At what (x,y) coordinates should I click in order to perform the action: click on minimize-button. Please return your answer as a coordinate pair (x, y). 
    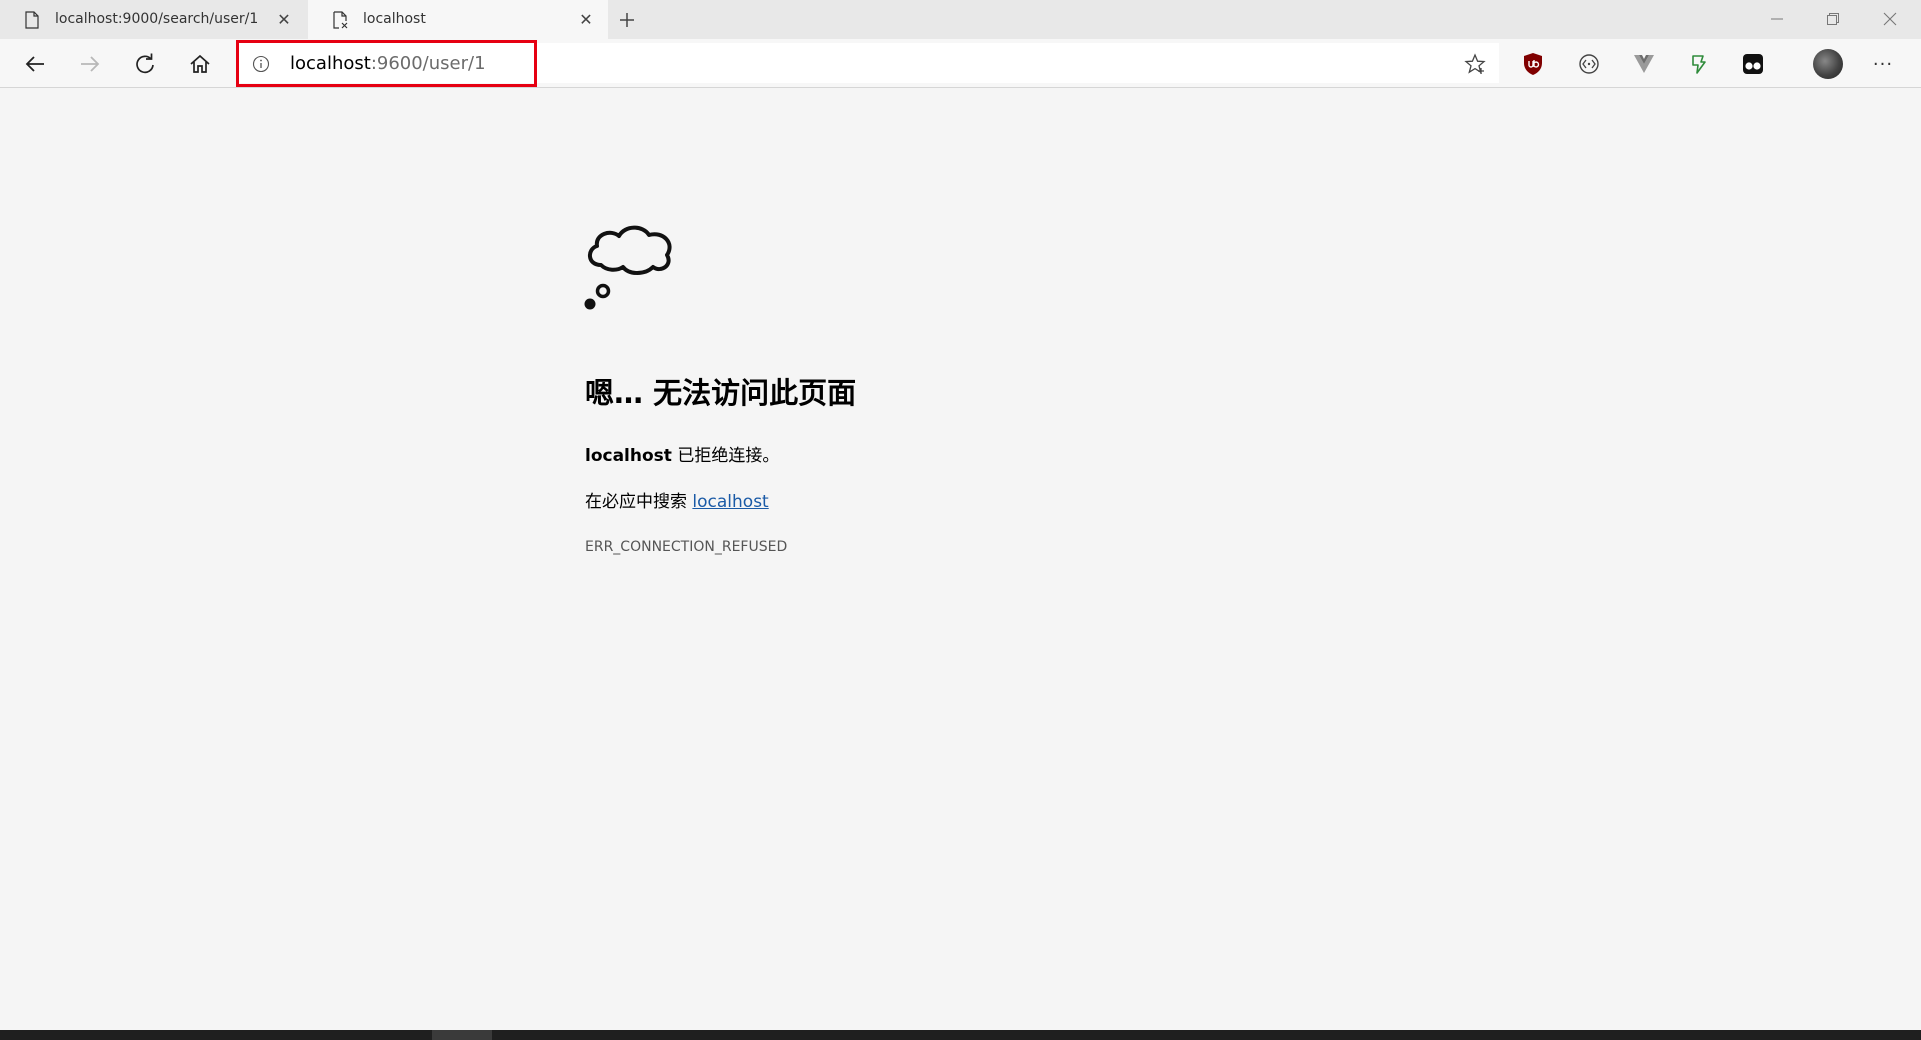
    Looking at the image, I should click on (1777, 19).